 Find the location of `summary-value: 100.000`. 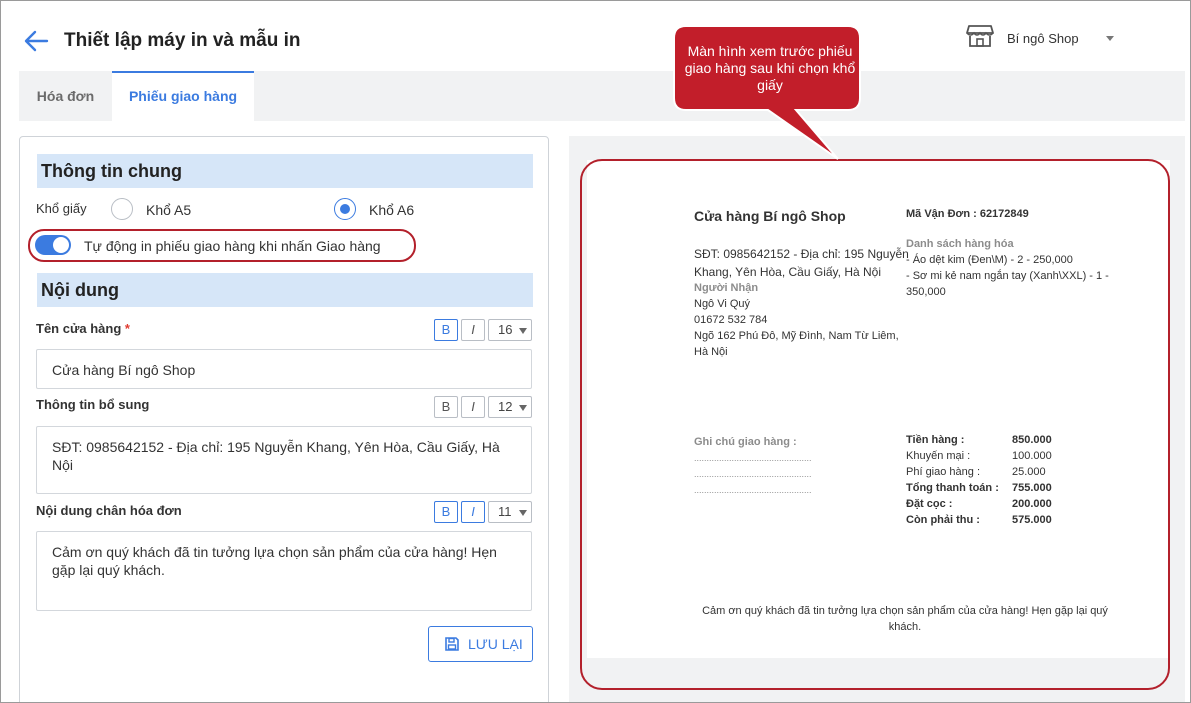

summary-value: 100.000 is located at coordinates (1032, 456).